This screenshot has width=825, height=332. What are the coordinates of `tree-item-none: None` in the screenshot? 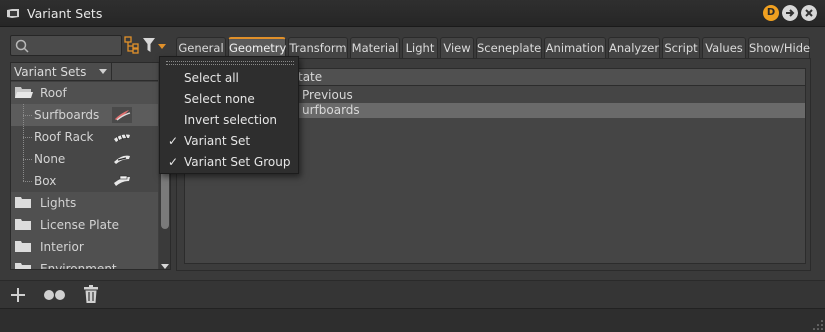 It's located at (84, 159).